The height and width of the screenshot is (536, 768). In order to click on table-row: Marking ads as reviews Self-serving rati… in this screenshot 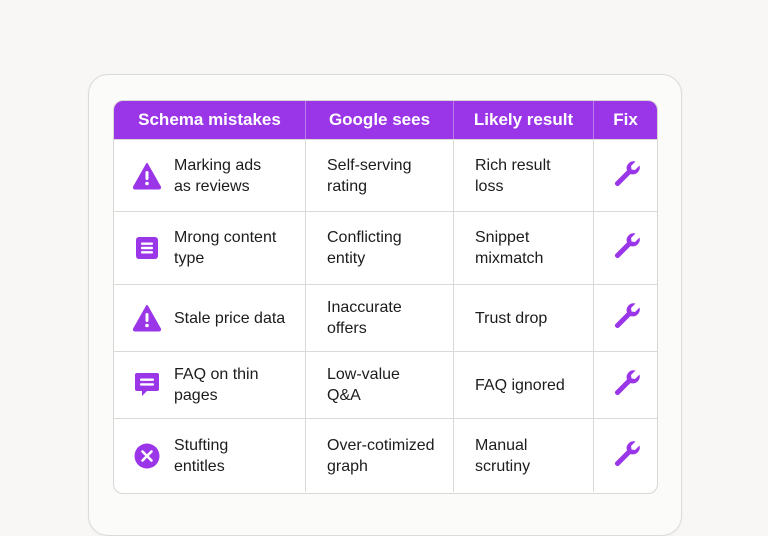, I will do `click(385, 175)`.